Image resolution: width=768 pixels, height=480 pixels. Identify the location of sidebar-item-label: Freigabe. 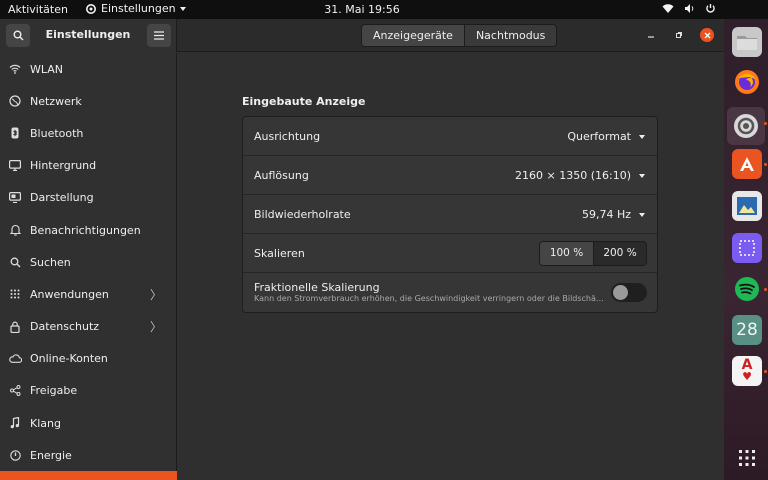
(54, 391).